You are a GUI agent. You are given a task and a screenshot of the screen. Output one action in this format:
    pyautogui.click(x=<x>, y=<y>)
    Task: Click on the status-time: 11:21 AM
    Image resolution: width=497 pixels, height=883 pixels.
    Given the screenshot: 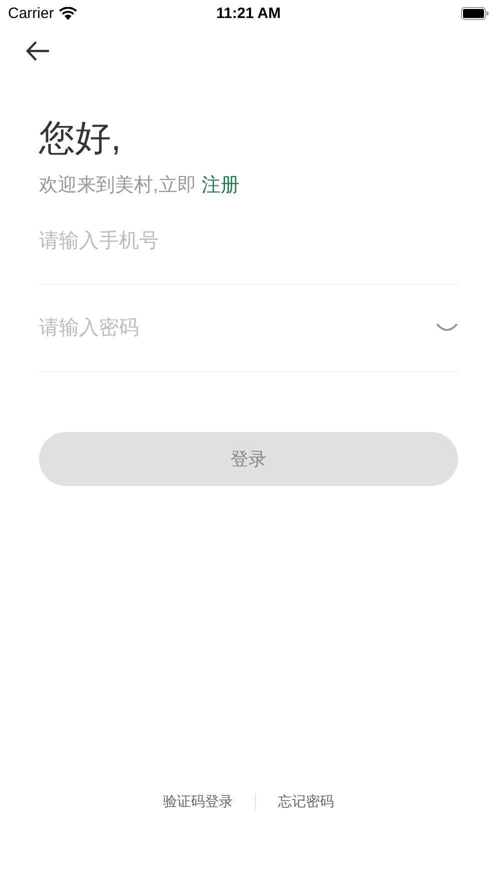 What is the action you would take?
    pyautogui.click(x=248, y=13)
    